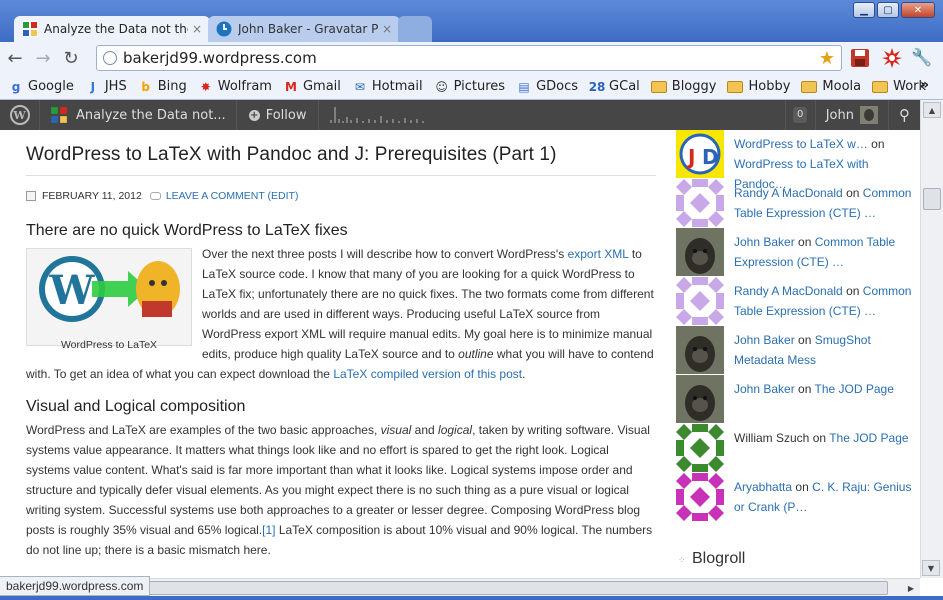 The image size is (943, 600). What do you see at coordinates (931, 339) in the screenshot?
I see `vertical-scrollbar: ▲ ▼` at bounding box center [931, 339].